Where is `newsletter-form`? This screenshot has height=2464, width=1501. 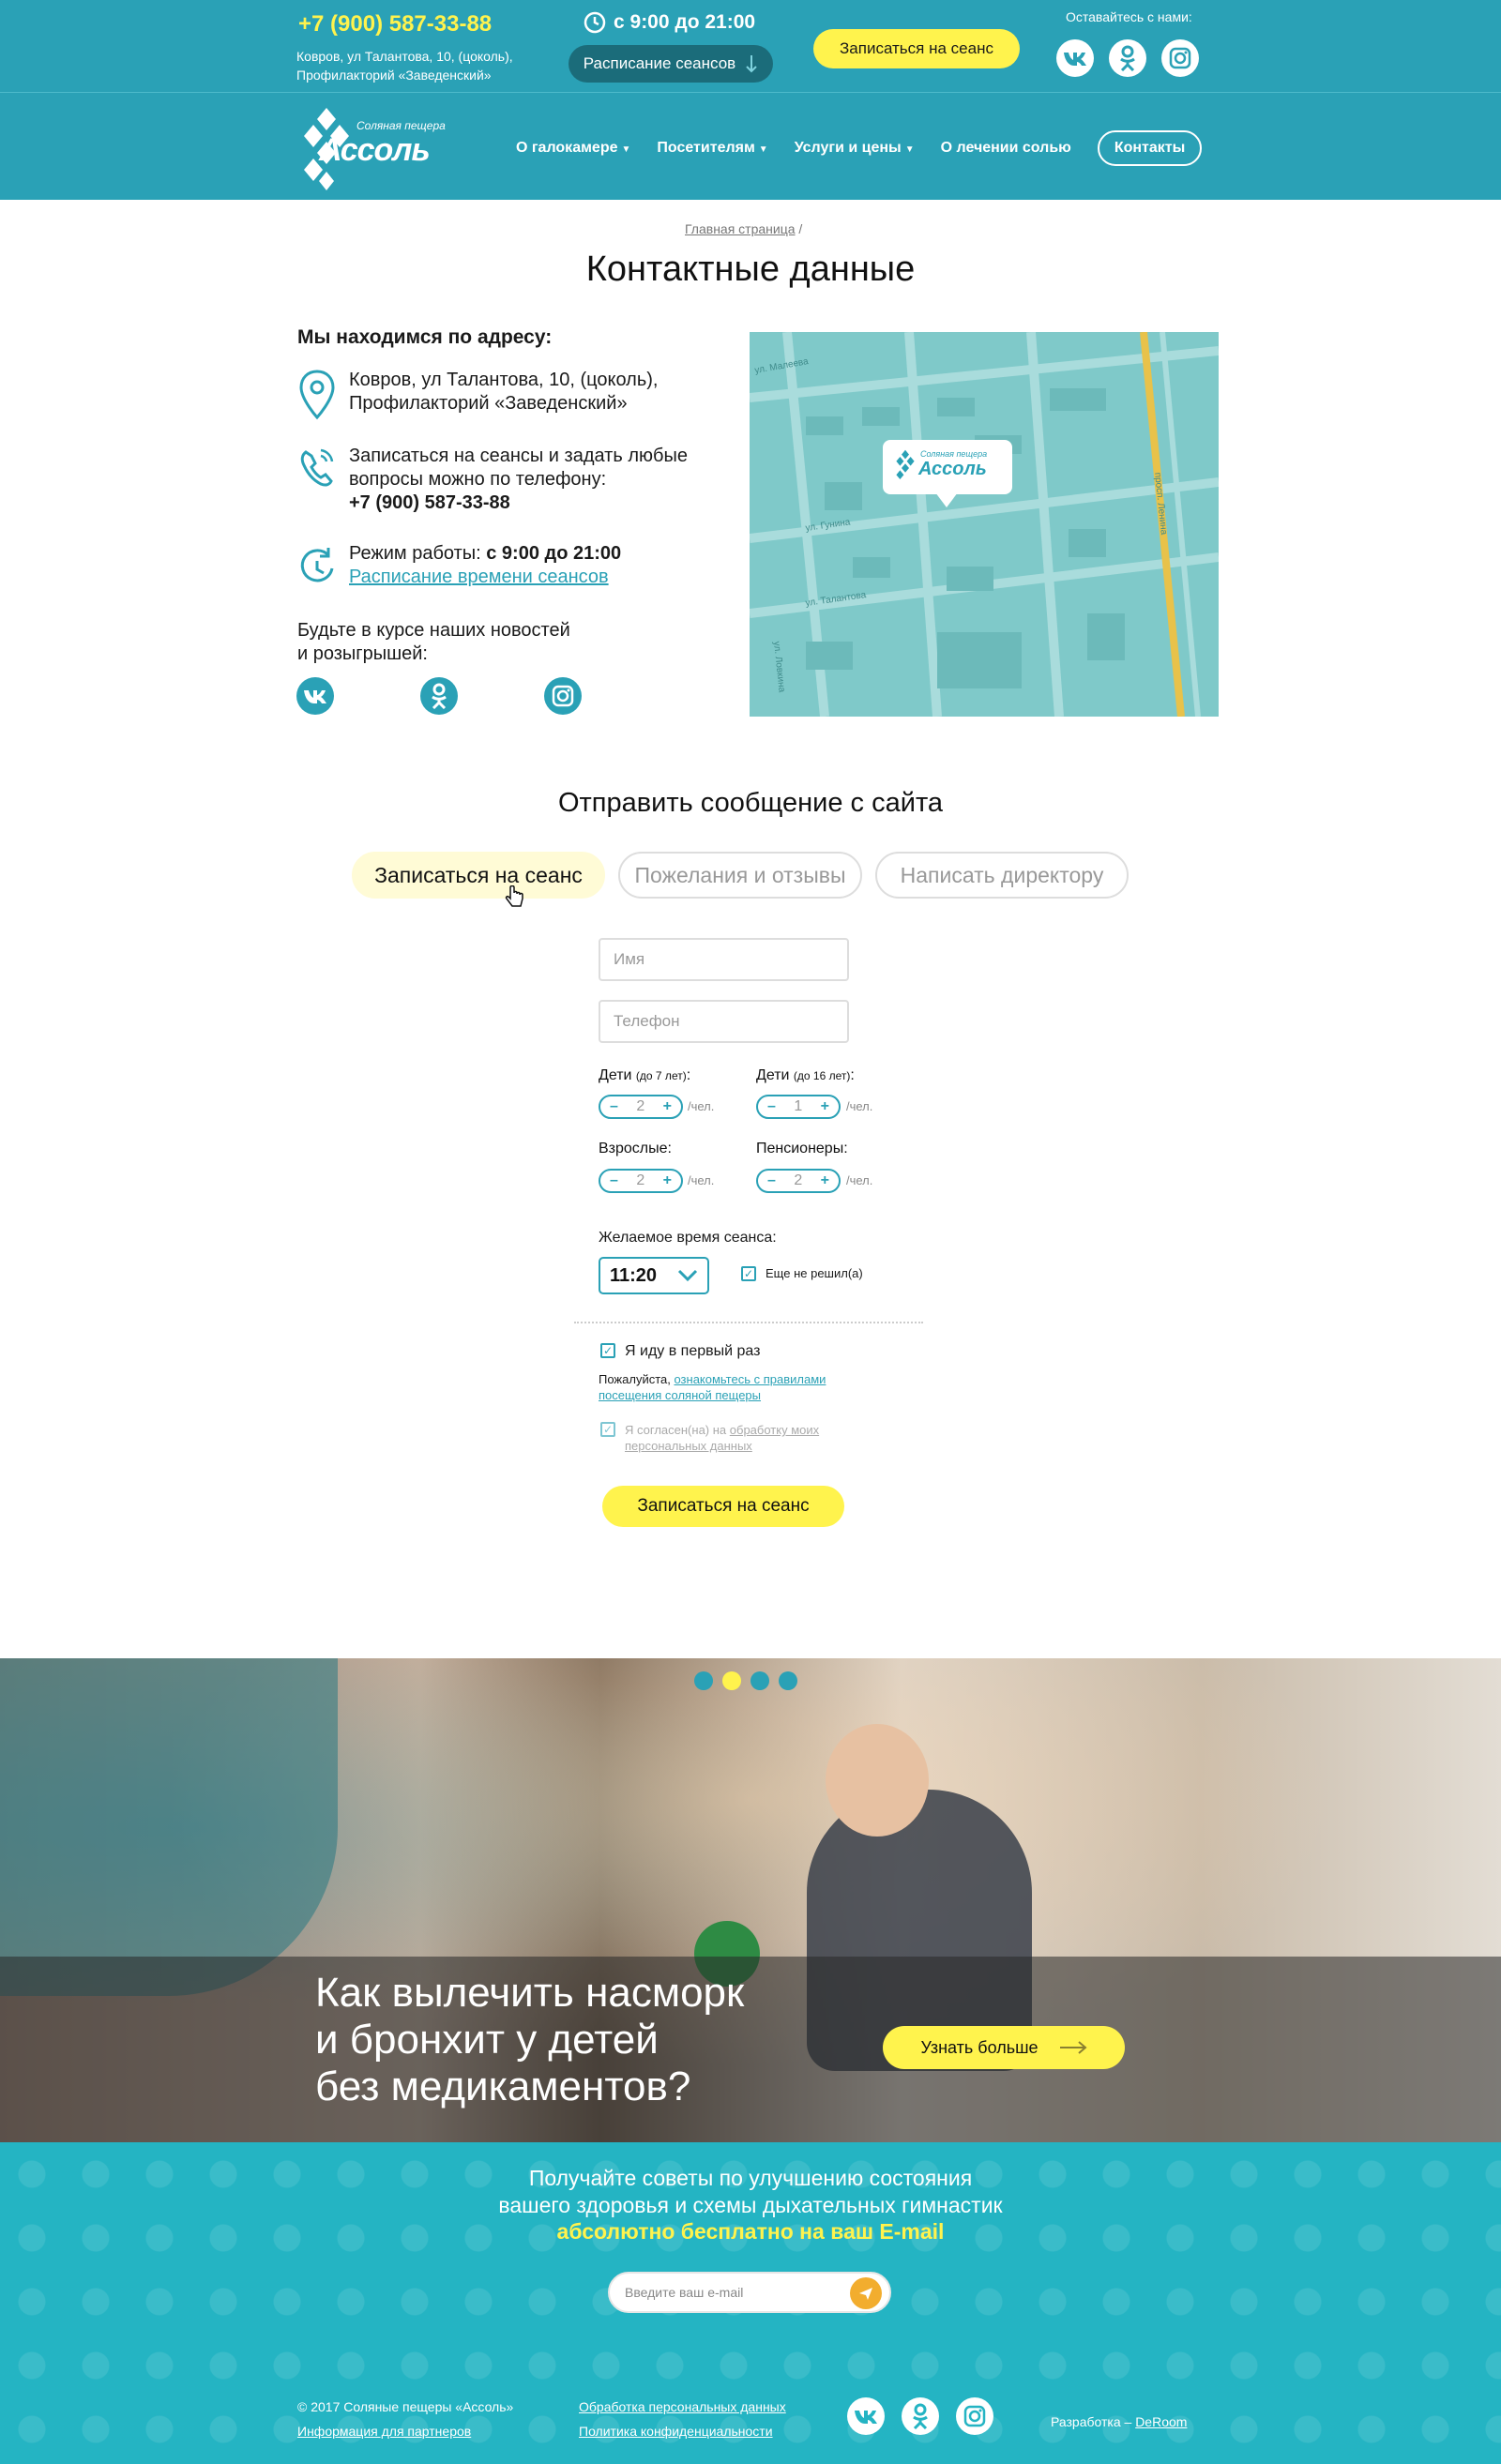
newsletter-form is located at coordinates (749, 2292).